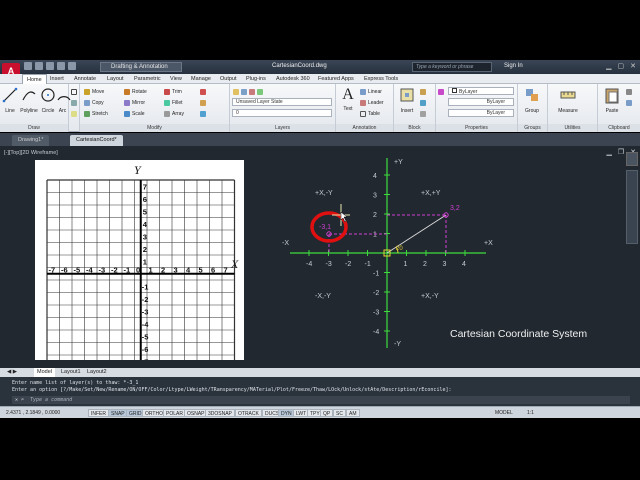  I want to click on trim-label: Trim, so click(177, 91).